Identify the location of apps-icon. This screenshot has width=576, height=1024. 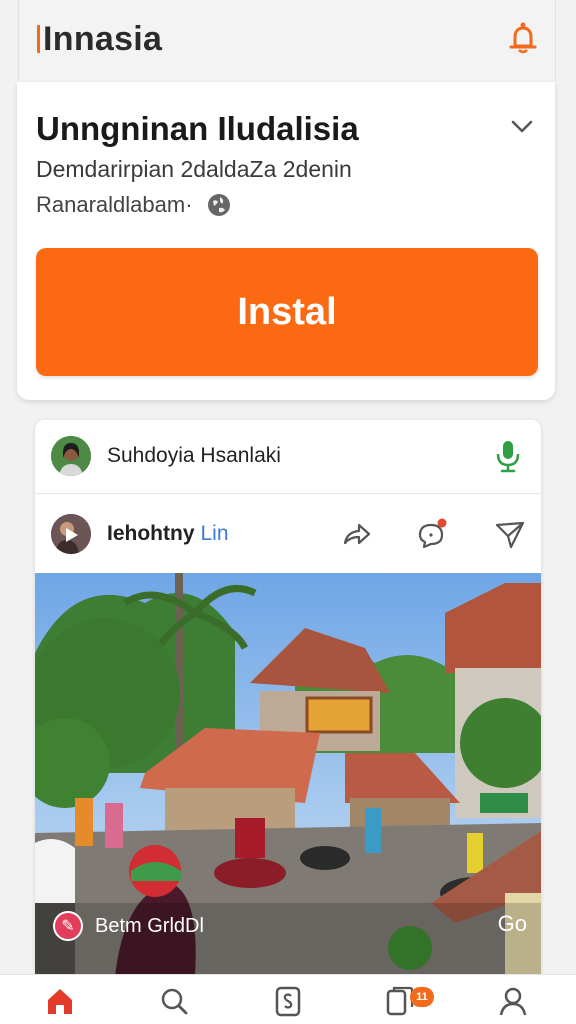
(288, 1001).